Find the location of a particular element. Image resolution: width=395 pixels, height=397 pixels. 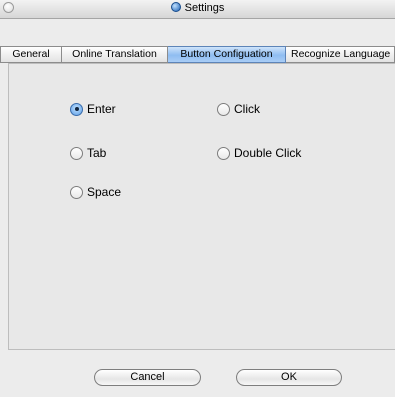

tab-button-configuation: Button Configuation is located at coordinates (227, 54).